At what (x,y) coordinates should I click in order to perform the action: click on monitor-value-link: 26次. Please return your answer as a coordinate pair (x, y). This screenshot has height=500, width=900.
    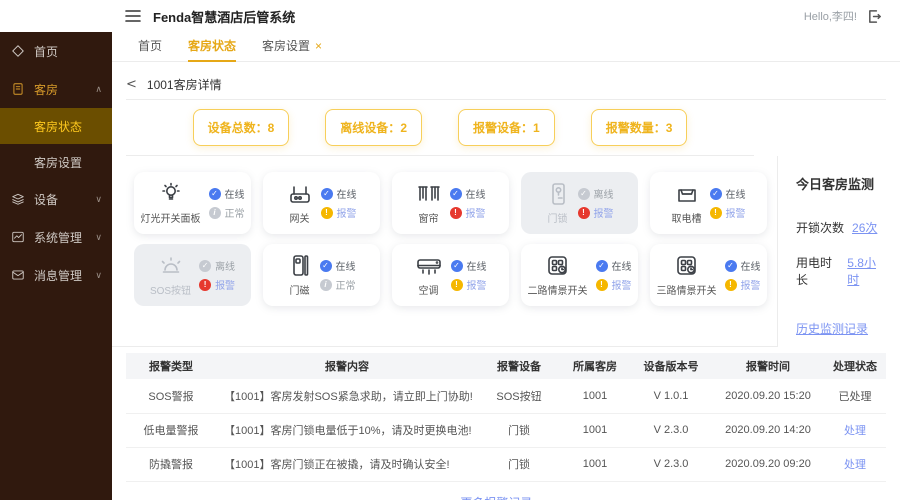
    Looking at the image, I should click on (864, 227).